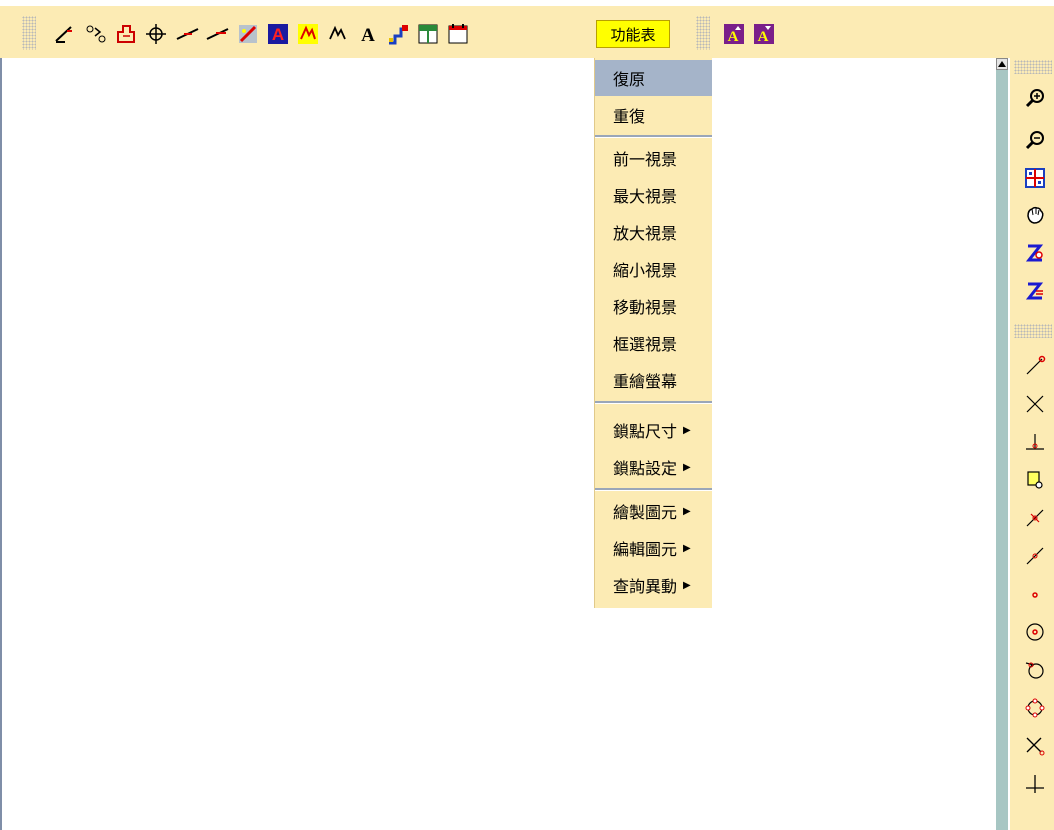  I want to click on vertical-scrollbar, so click(1002, 444).